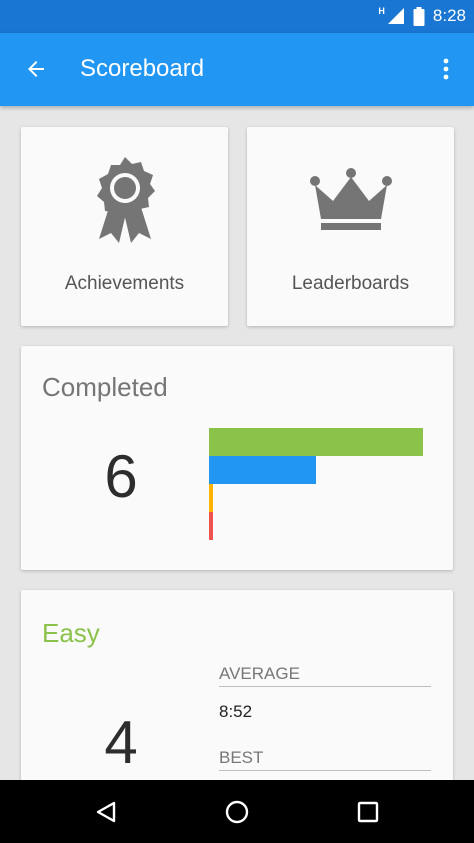 Image resolution: width=474 pixels, height=843 pixels. What do you see at coordinates (121, 742) in the screenshot?
I see `easy-count: 4` at bounding box center [121, 742].